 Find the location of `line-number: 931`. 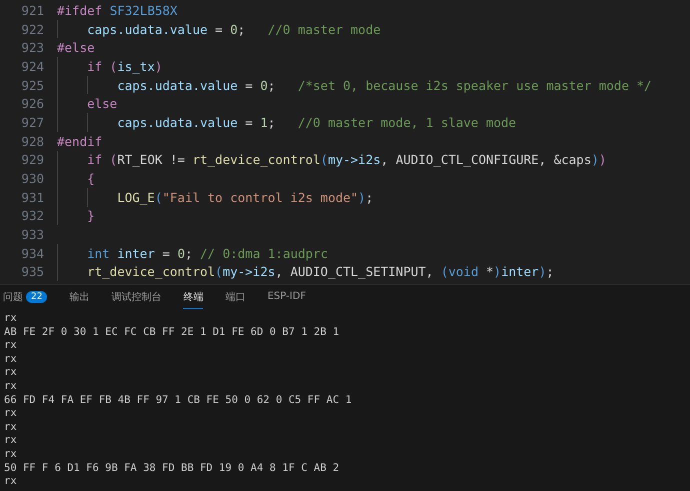

line-number: 931 is located at coordinates (32, 197).